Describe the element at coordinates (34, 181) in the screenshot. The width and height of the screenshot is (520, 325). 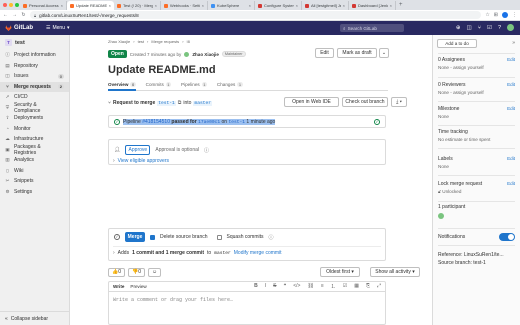
I see `sidebar-item-snippets: ✂ Snippets` at that location.